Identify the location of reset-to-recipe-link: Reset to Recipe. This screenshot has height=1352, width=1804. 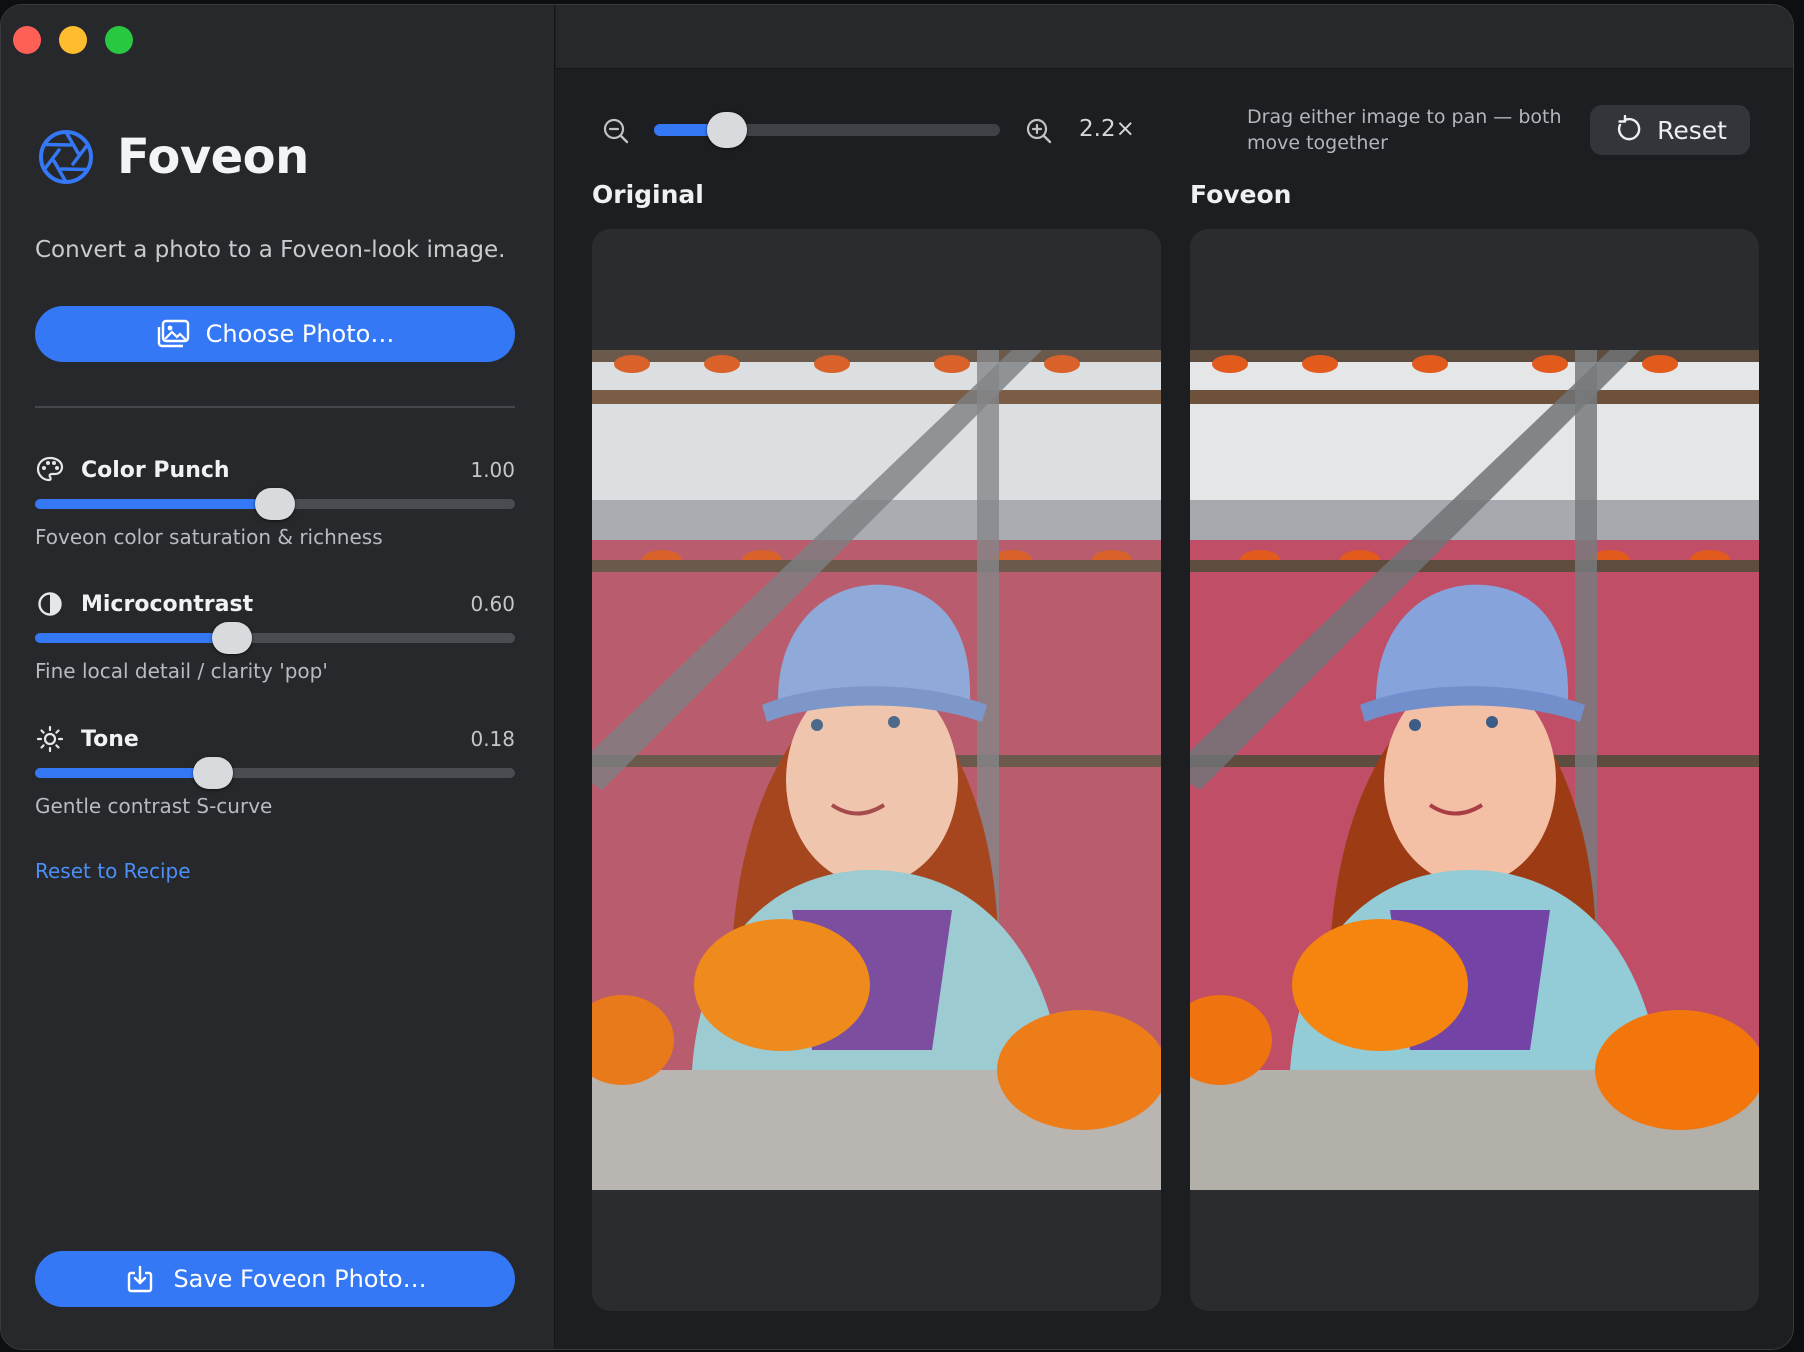
(113, 871).